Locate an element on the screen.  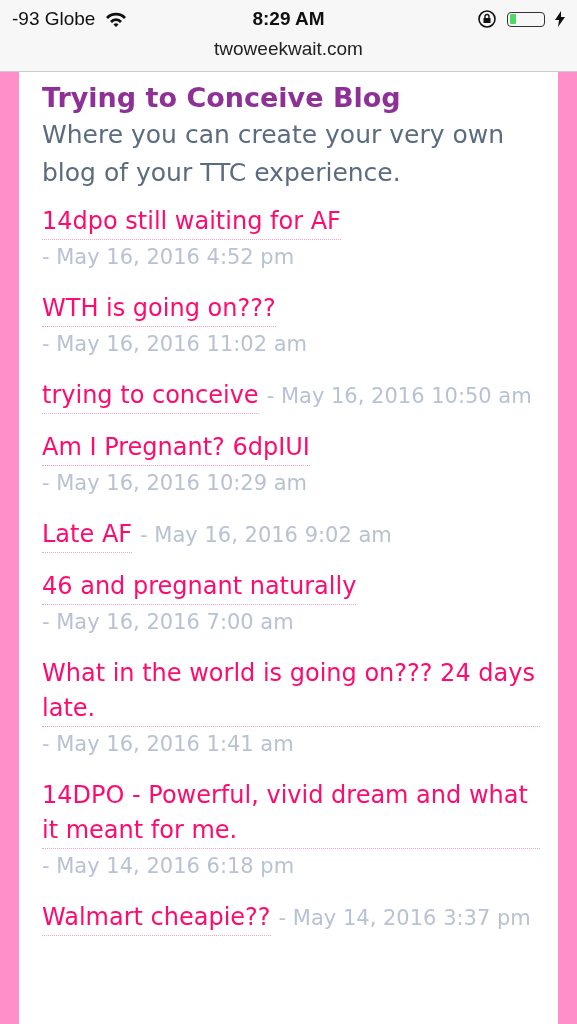
post-link: 46 and pregnant naturally is located at coordinates (199, 587).